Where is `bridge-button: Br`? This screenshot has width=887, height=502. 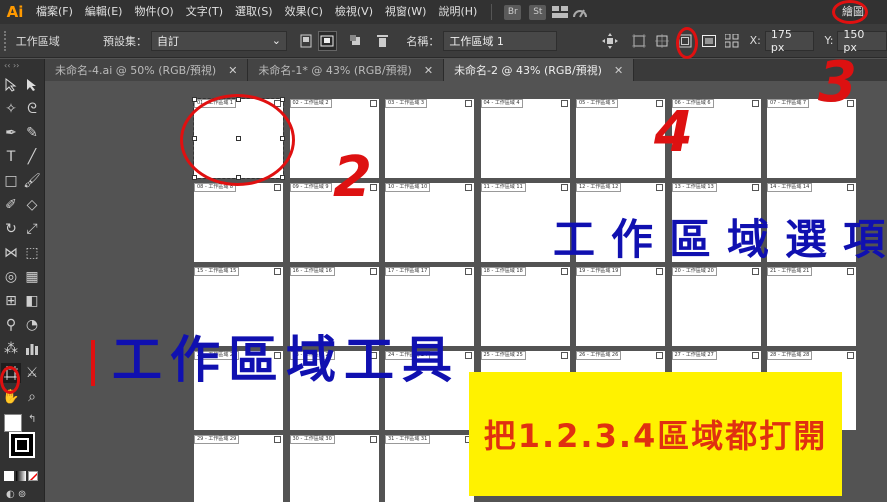 bridge-button: Br is located at coordinates (513, 12).